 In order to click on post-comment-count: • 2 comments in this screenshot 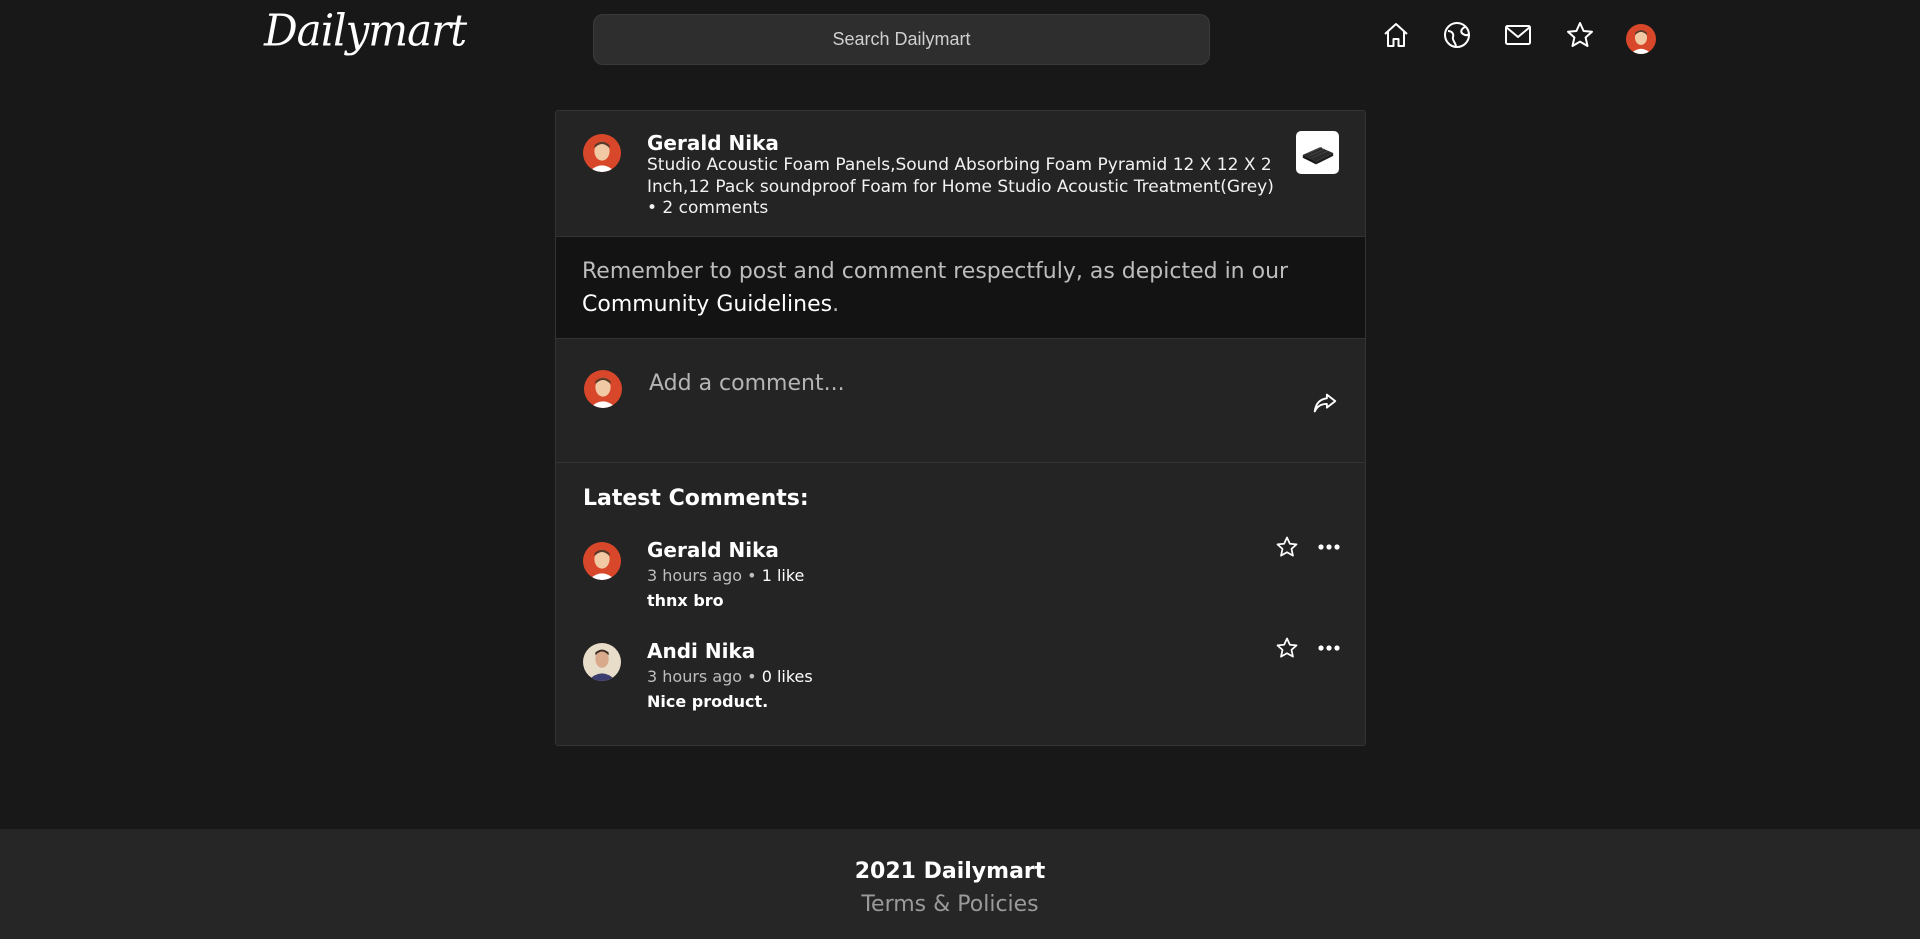, I will do `click(708, 208)`.